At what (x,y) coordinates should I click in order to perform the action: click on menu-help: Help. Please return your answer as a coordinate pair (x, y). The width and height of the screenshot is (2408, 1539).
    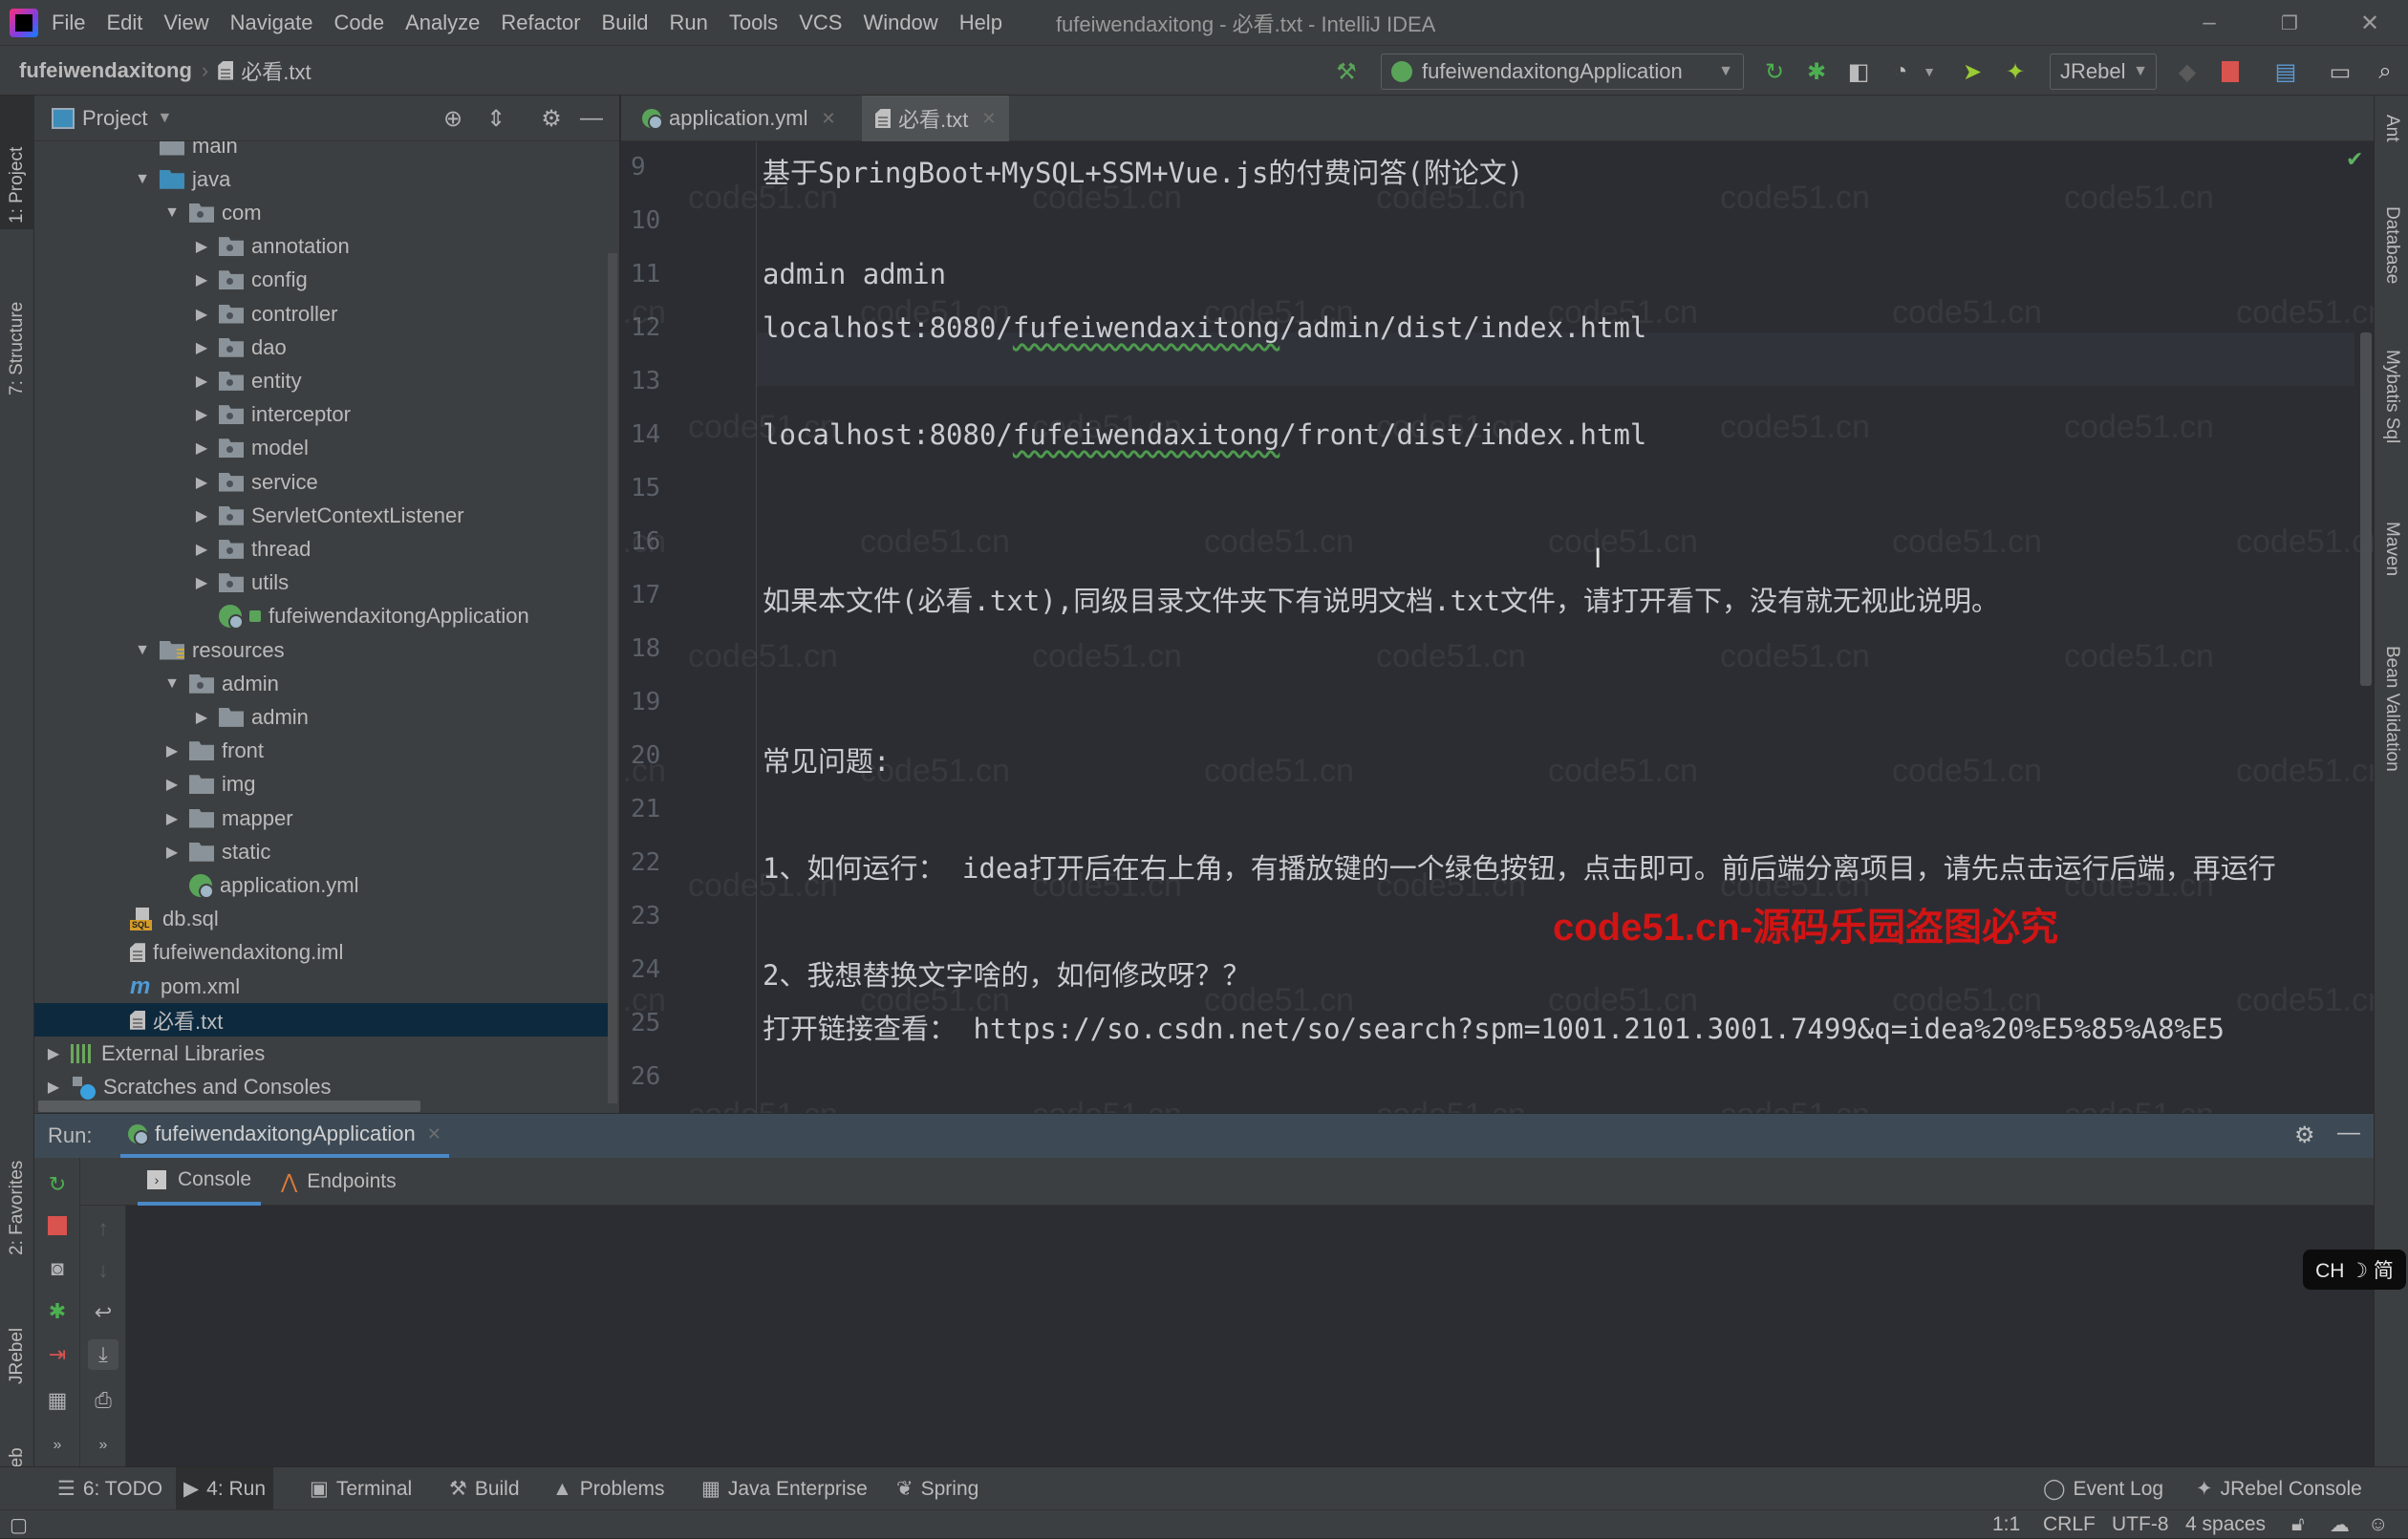
    Looking at the image, I should click on (981, 23).